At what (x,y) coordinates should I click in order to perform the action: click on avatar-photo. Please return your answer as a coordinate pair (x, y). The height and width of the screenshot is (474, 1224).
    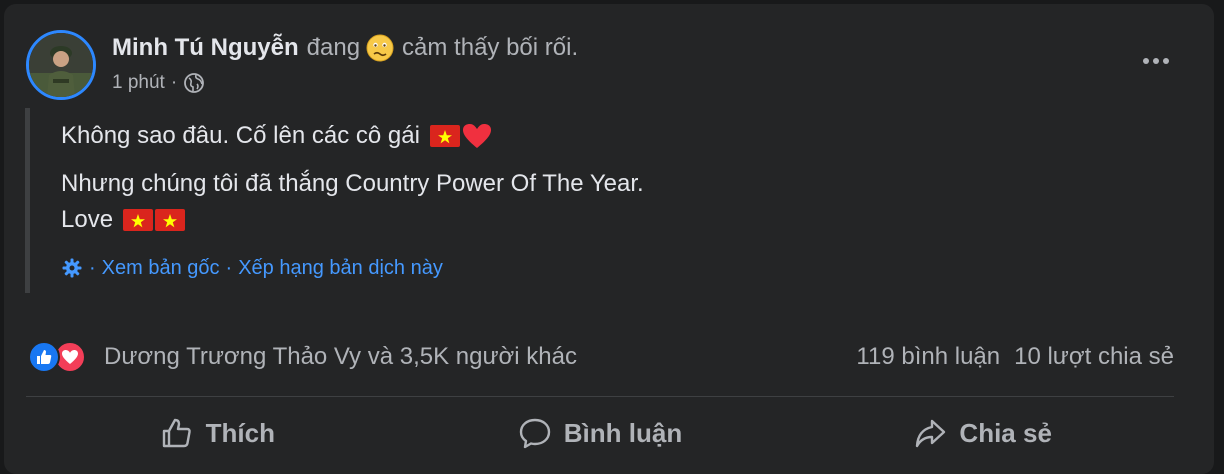
    Looking at the image, I should click on (61, 65).